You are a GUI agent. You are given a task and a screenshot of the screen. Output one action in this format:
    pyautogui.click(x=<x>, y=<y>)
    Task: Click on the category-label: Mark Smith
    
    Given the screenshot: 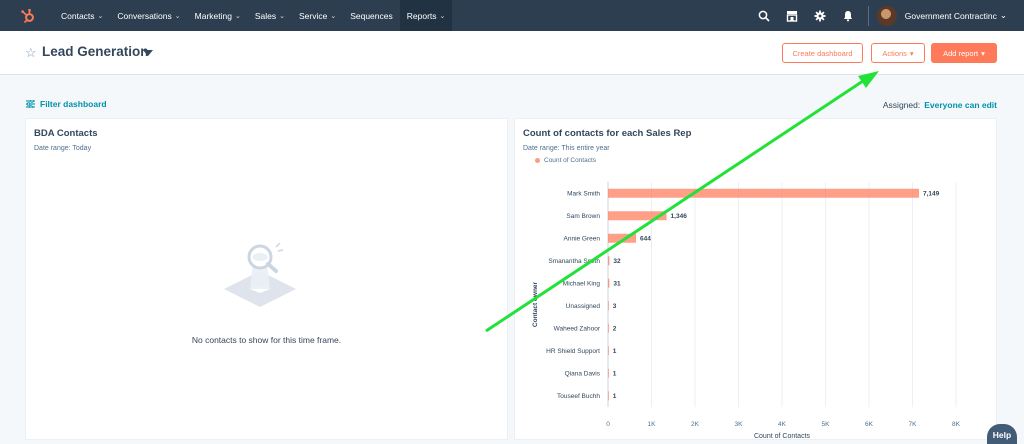 What is the action you would take?
    pyautogui.click(x=583, y=194)
    